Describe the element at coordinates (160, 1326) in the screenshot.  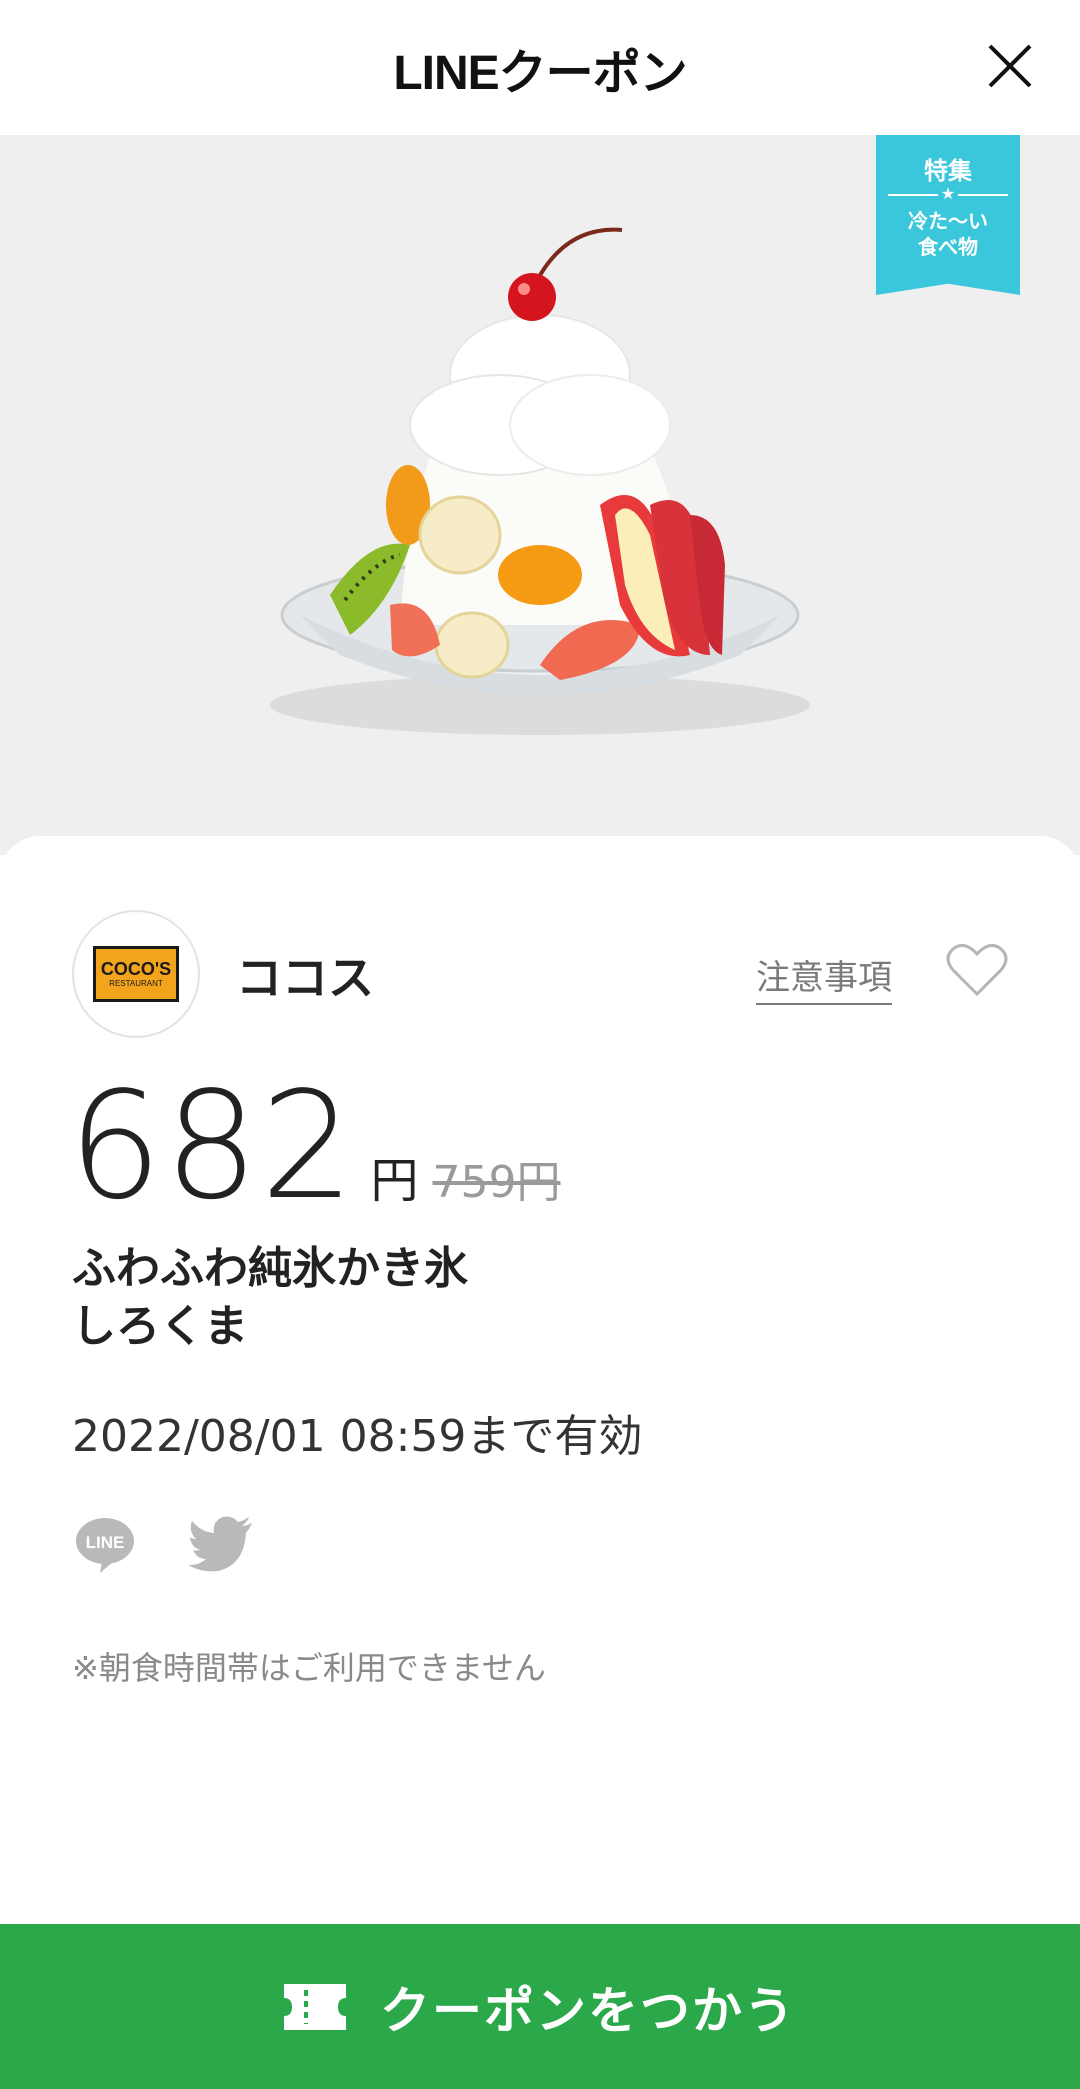
I see `product-name-line2: しろくま` at that location.